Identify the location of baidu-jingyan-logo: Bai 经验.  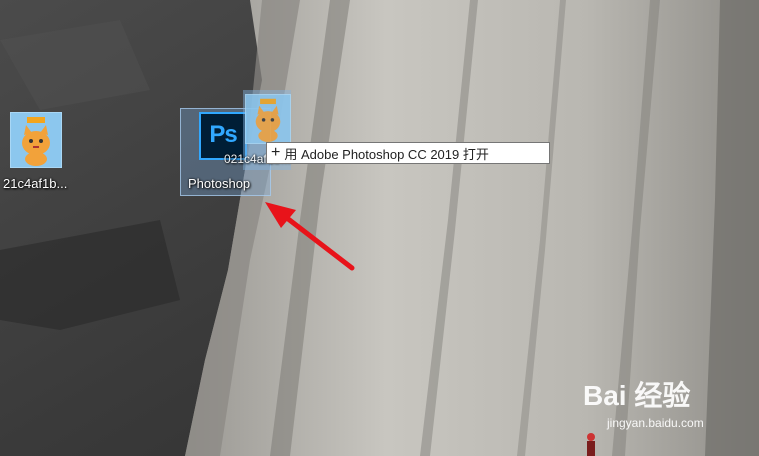
(637, 395).